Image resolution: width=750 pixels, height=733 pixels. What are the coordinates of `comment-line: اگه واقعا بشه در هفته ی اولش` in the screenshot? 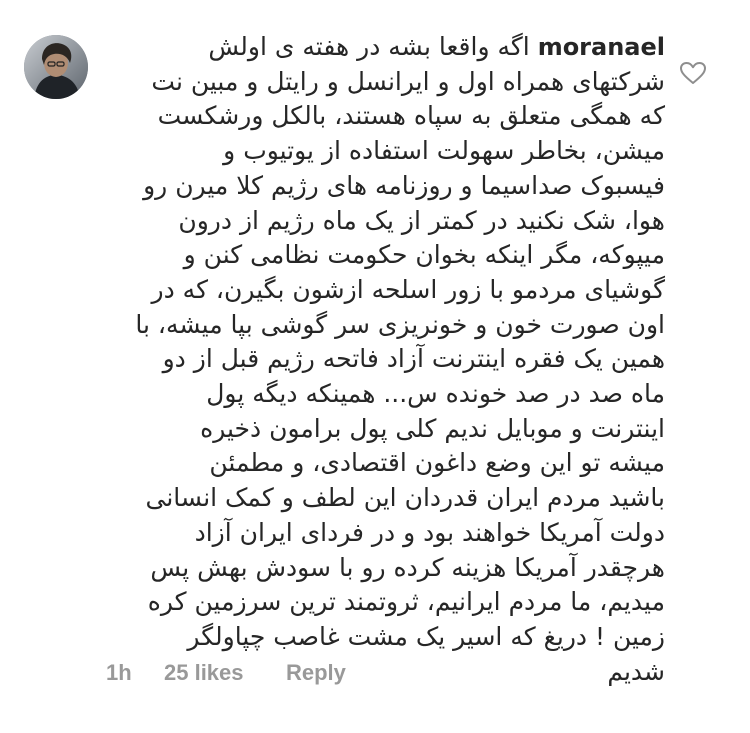 It's located at (369, 46).